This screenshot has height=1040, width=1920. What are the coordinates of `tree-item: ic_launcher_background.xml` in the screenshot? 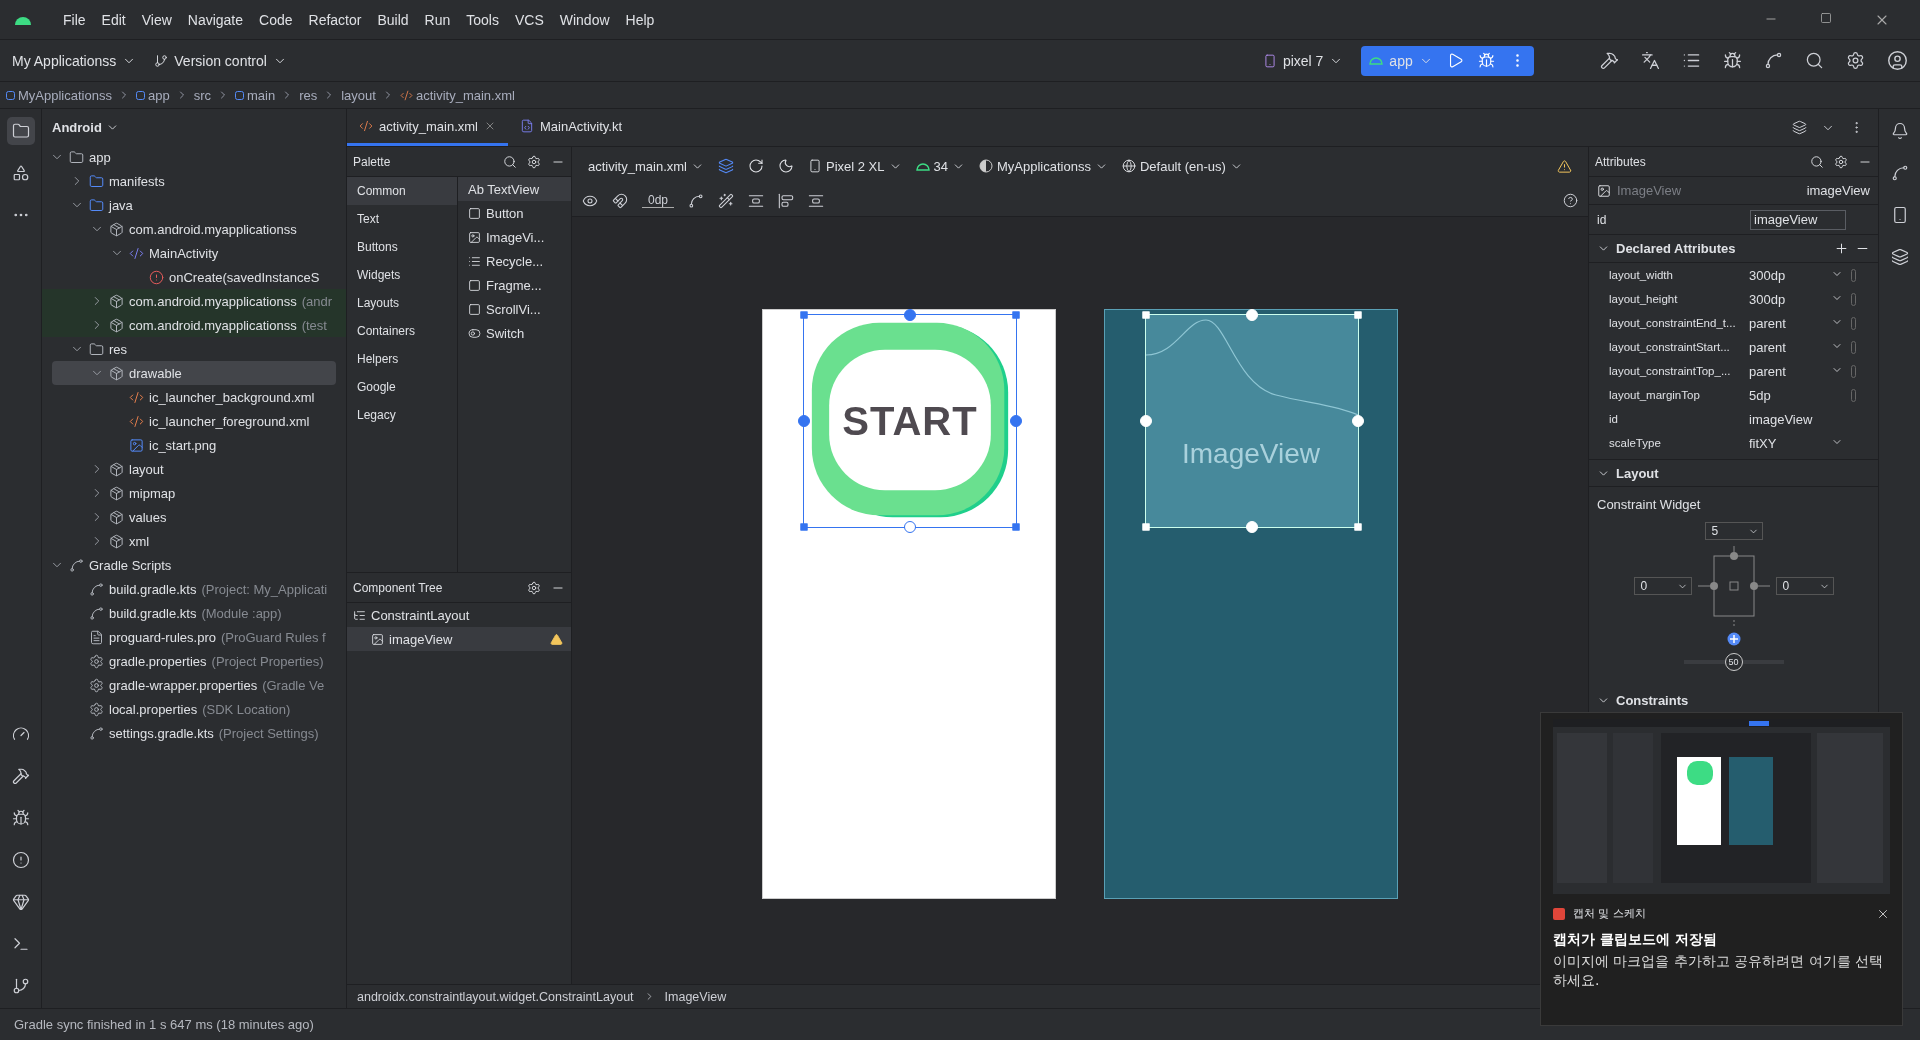 It's located at (194, 397).